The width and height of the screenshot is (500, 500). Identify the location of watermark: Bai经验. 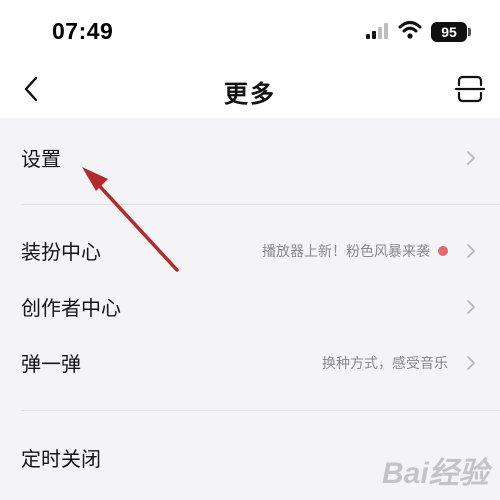
(437, 468).